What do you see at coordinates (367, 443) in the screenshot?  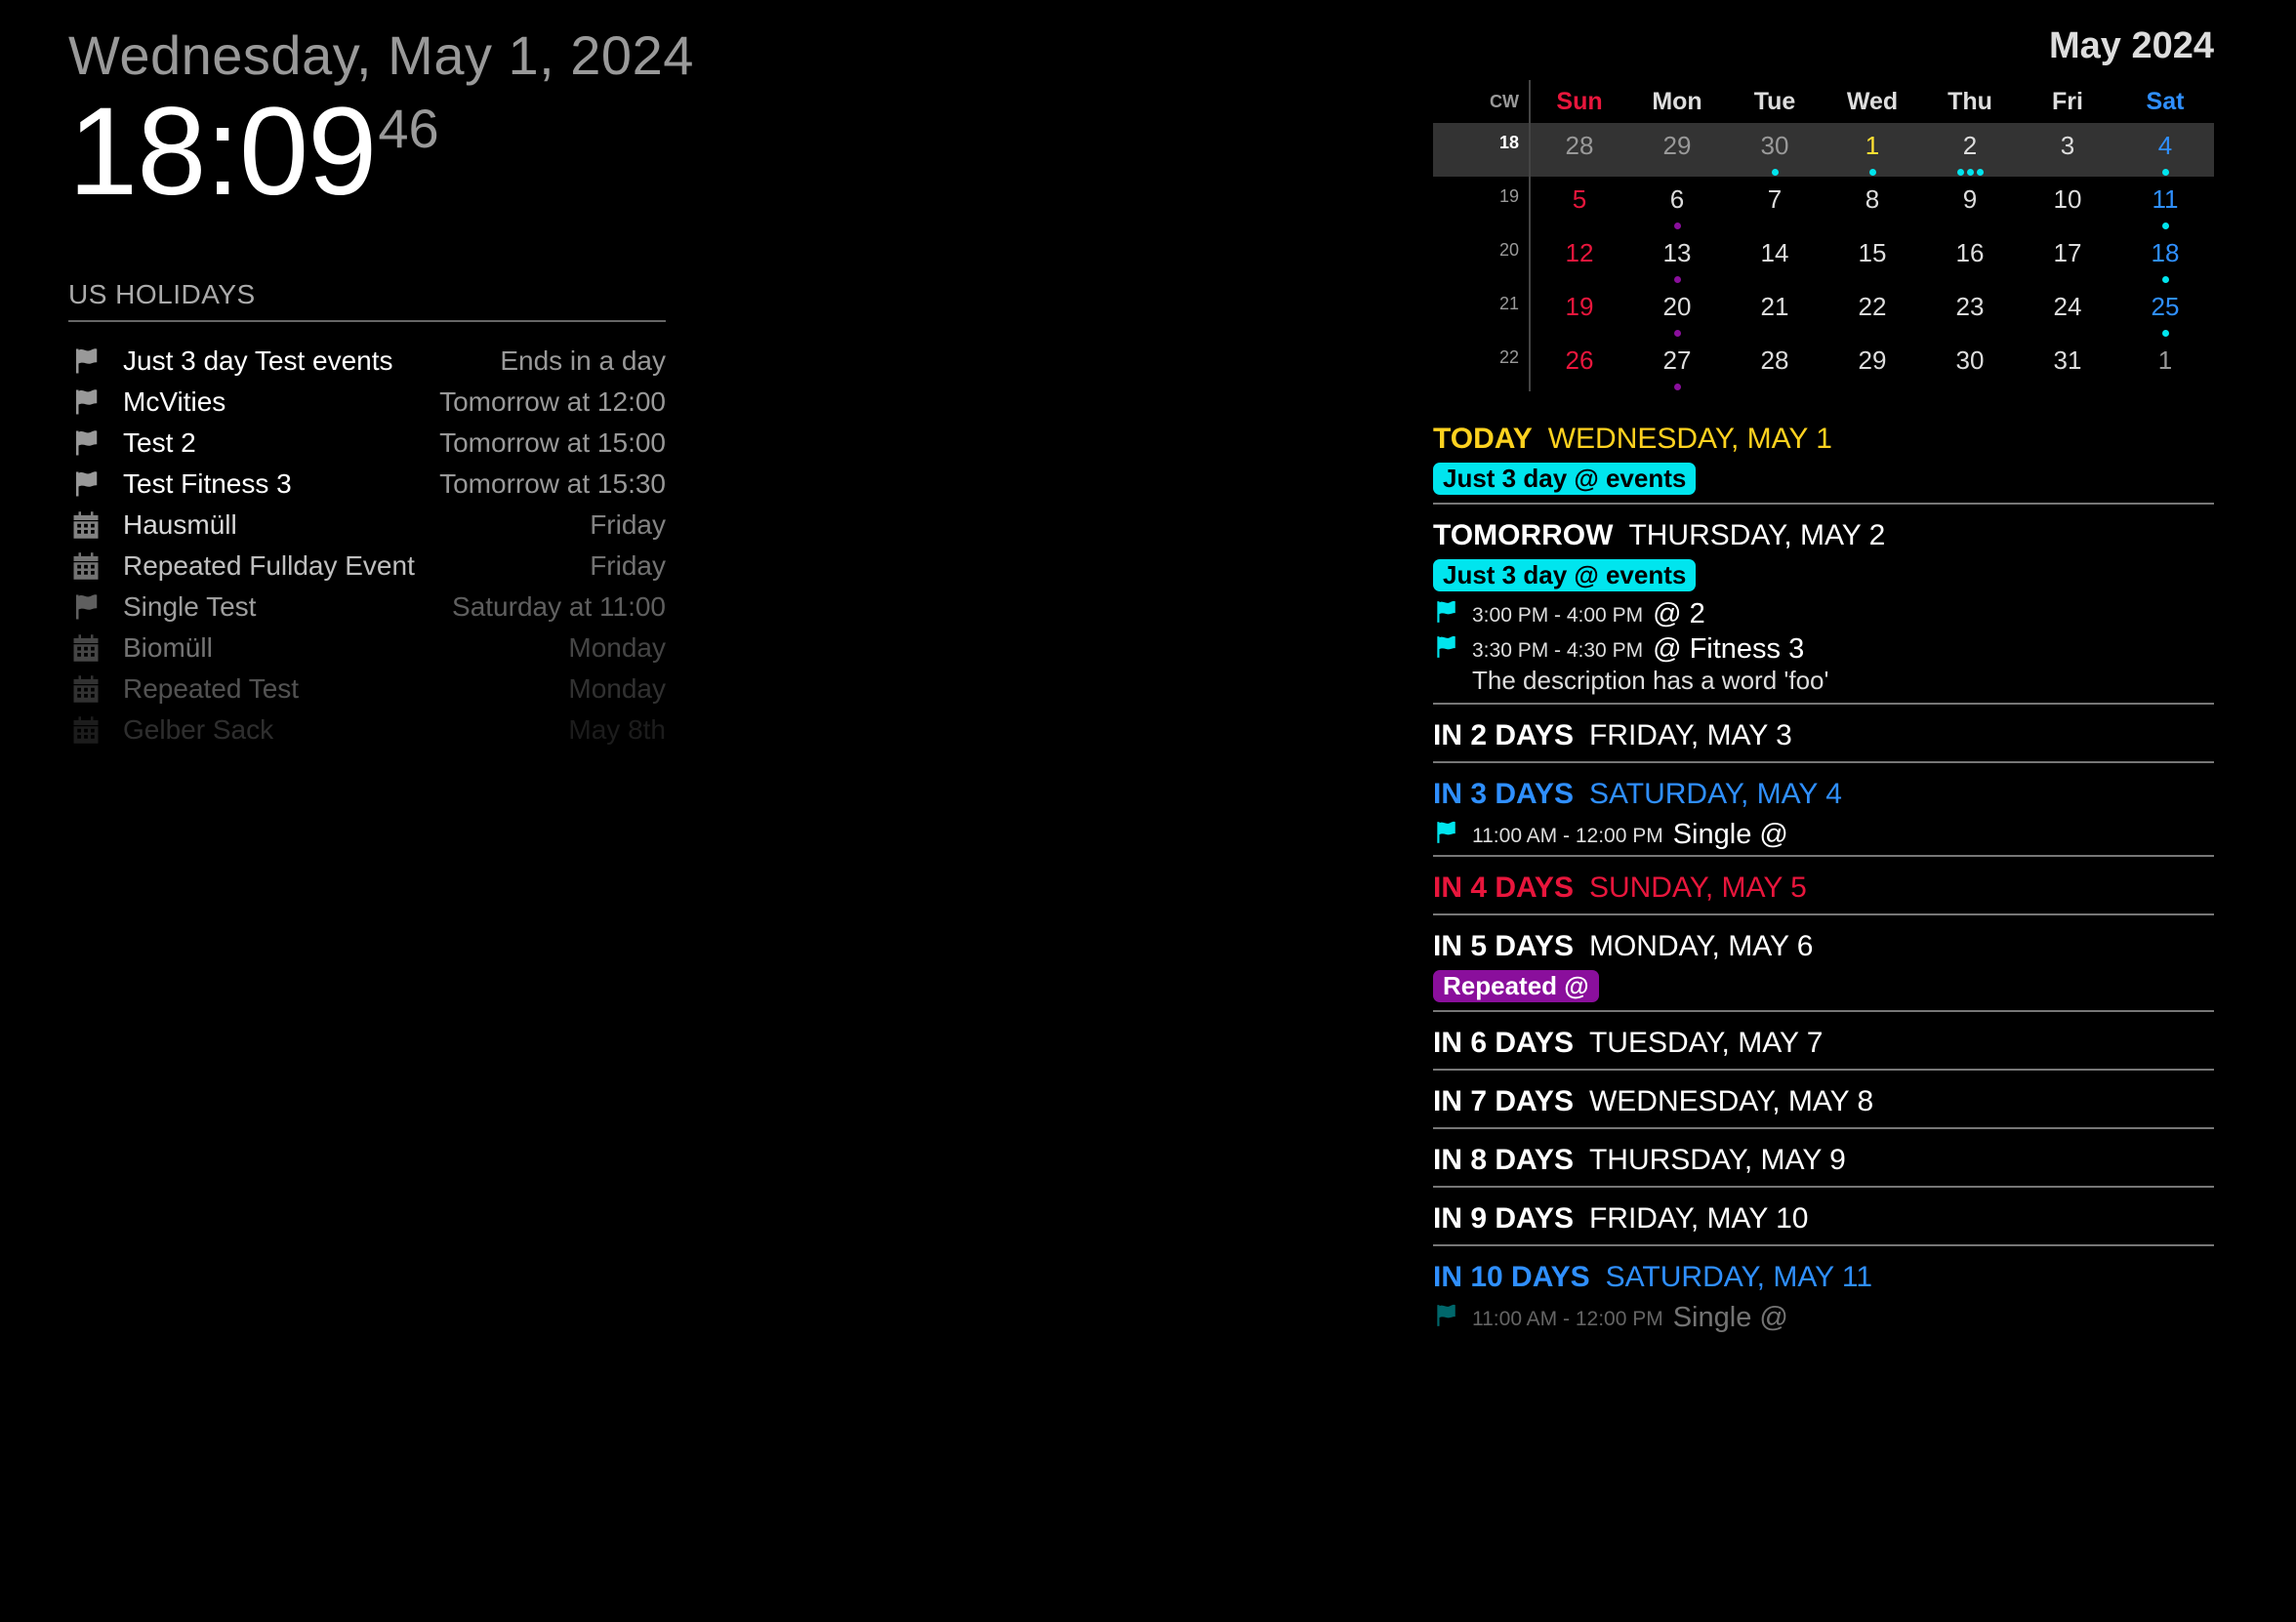 I see `holiday-item: Test 2 Tomorrow at 15:00` at bounding box center [367, 443].